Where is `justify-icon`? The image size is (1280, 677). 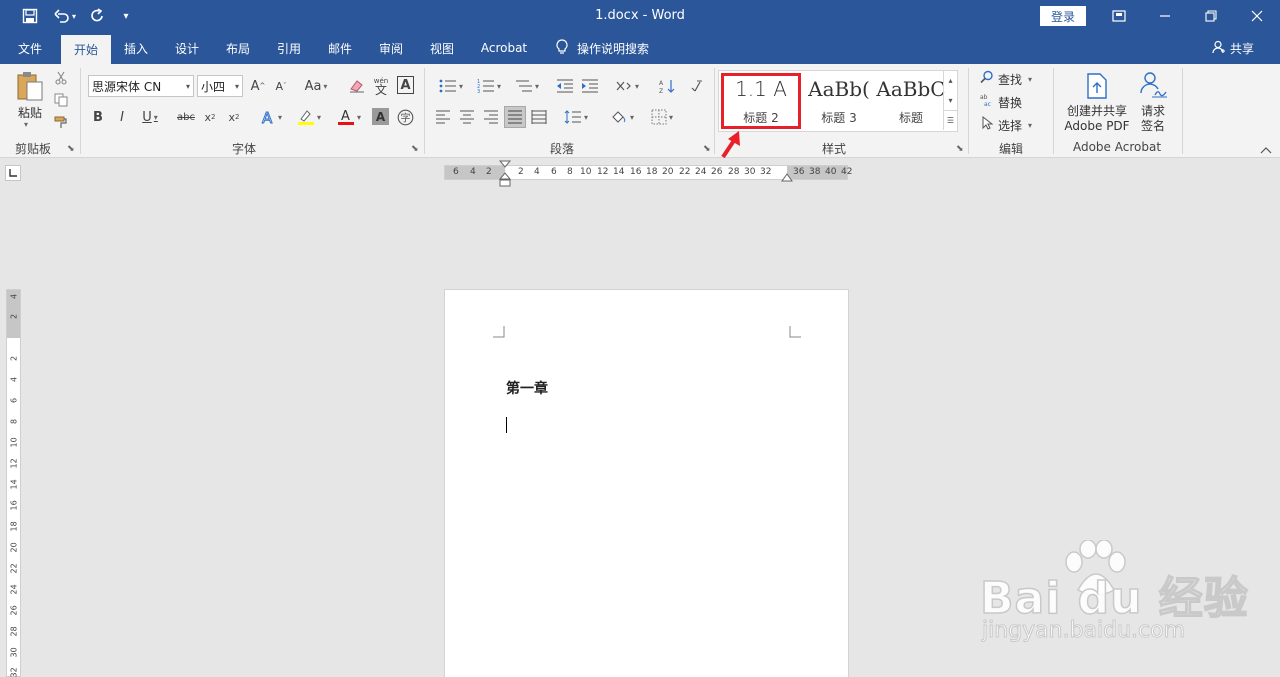
justify-icon is located at coordinates (515, 117).